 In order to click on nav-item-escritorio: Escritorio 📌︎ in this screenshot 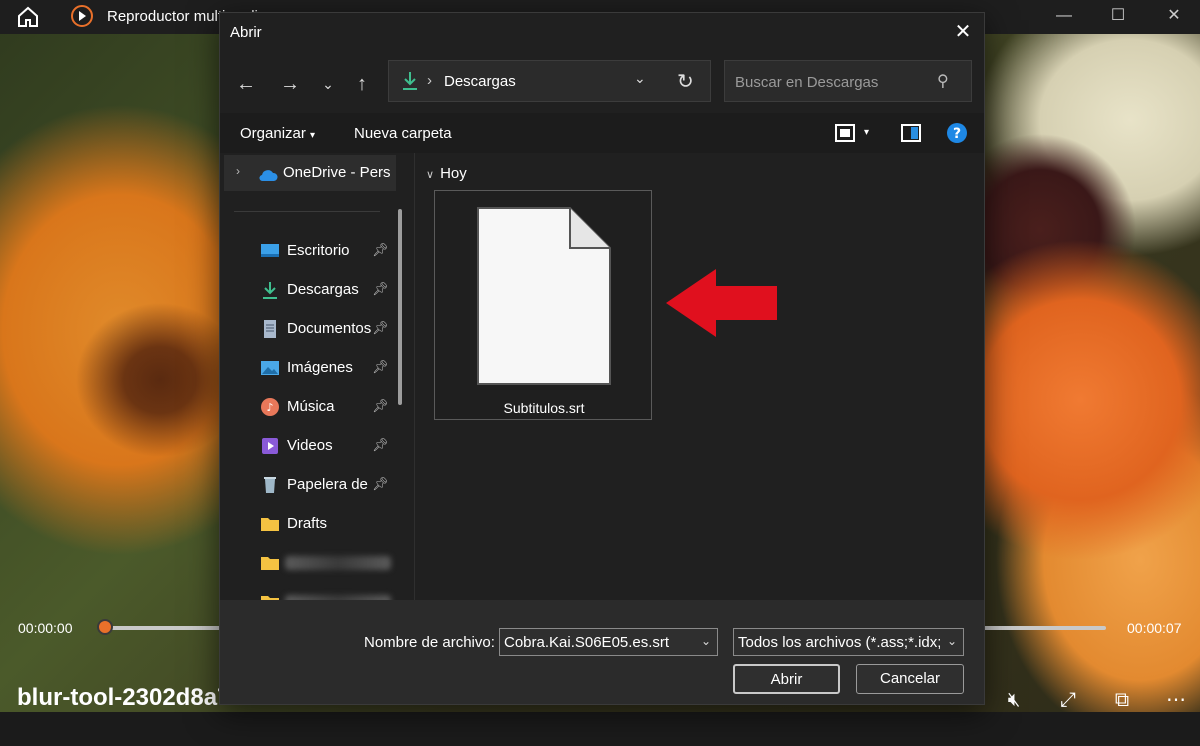, I will do `click(310, 251)`.